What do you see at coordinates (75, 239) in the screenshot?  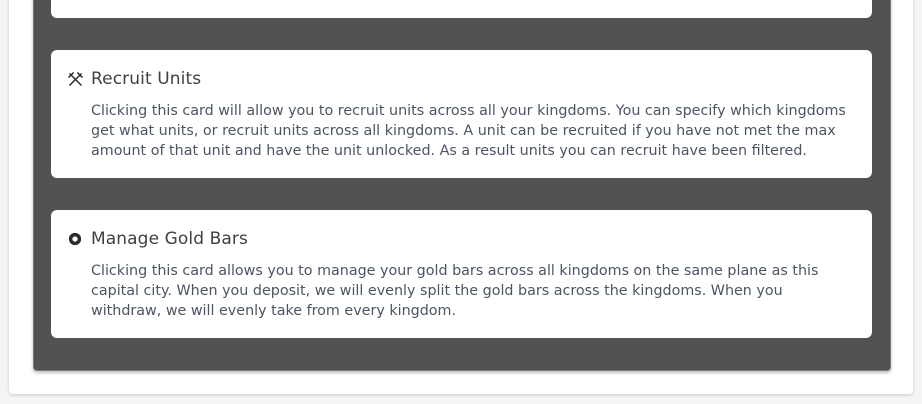 I see `gold-coin-icon` at bounding box center [75, 239].